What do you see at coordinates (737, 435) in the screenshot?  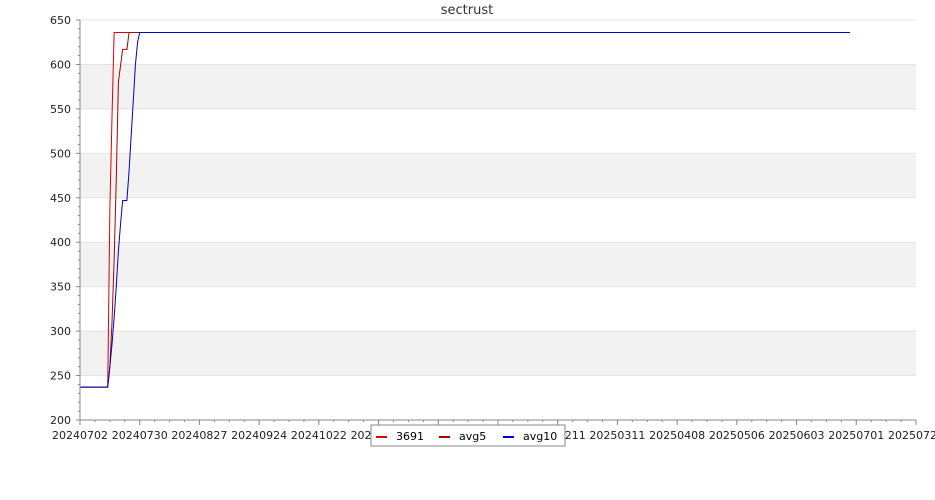 I see `x-tick-label: 20250506` at bounding box center [737, 435].